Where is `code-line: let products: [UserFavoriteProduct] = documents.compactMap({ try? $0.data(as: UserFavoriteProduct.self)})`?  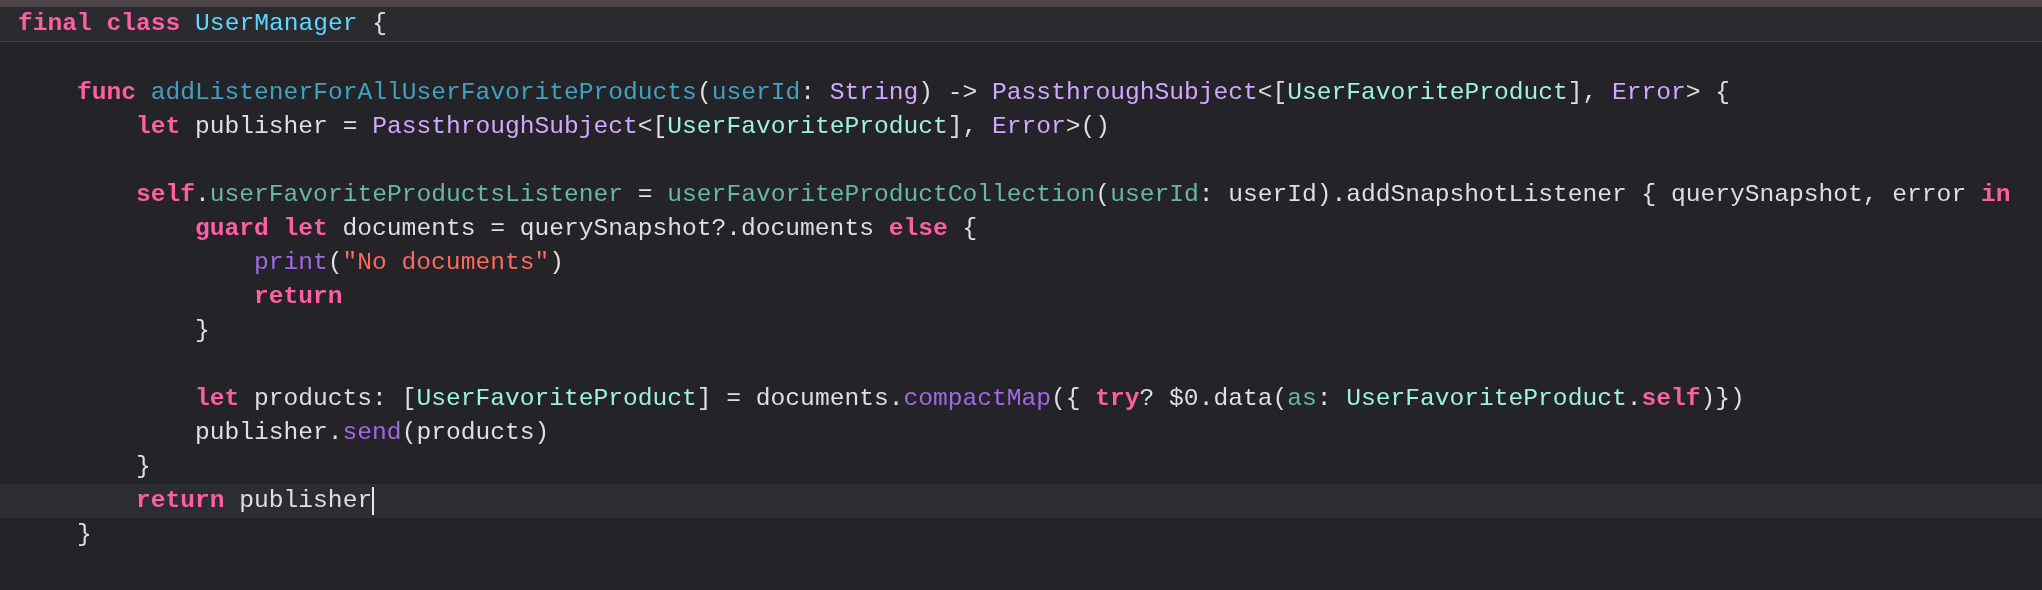 code-line: let products: [UserFavoriteProduct] = documents.compactMap({ try? $0.data(as: UserFavoriteProduct.self)}) is located at coordinates (970, 399).